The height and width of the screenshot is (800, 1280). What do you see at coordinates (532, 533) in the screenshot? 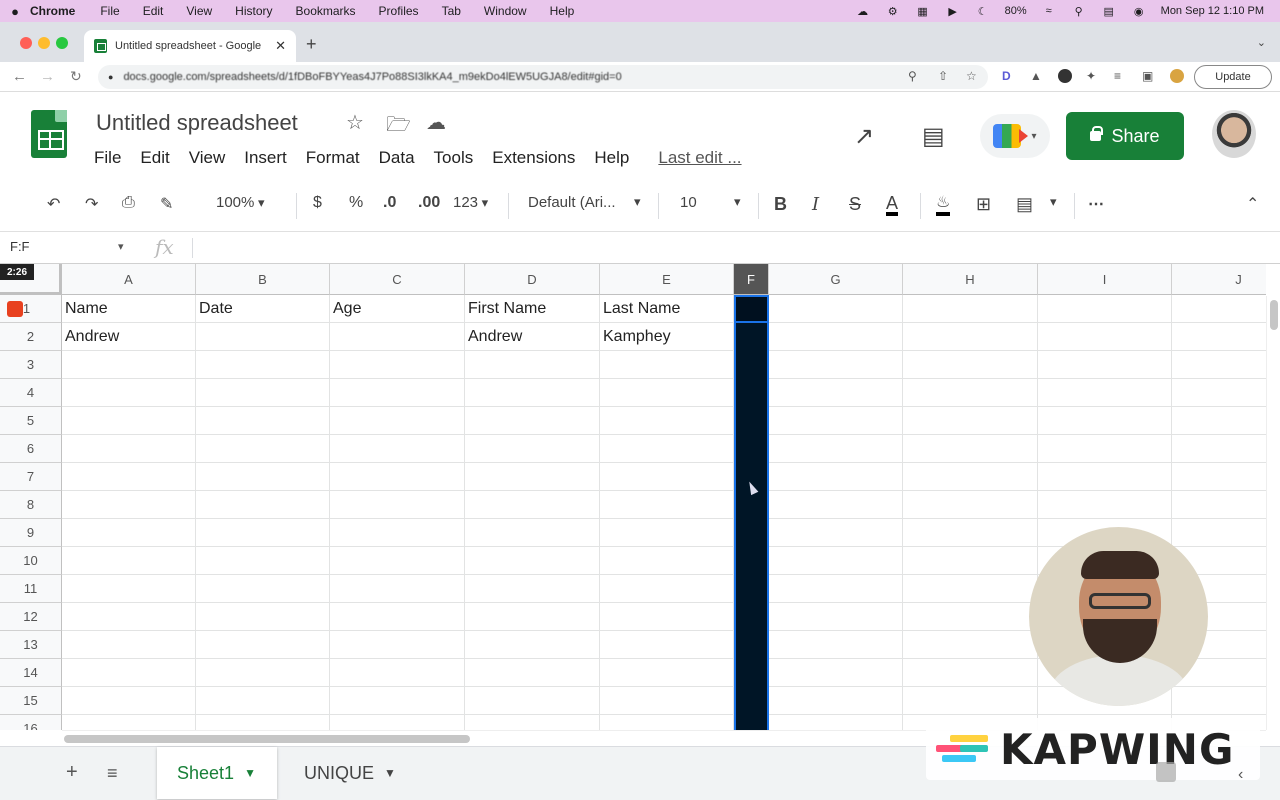
I see `cell-d9` at bounding box center [532, 533].